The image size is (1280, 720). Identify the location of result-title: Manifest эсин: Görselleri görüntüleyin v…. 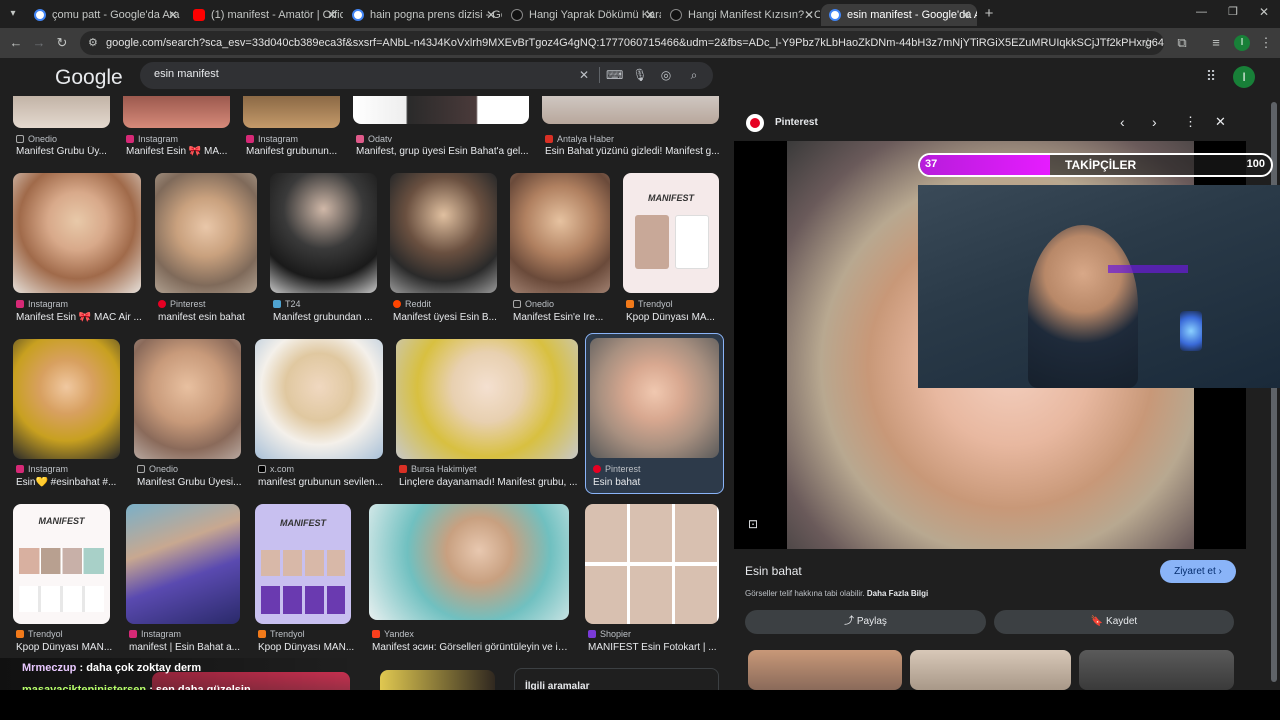
(472, 647).